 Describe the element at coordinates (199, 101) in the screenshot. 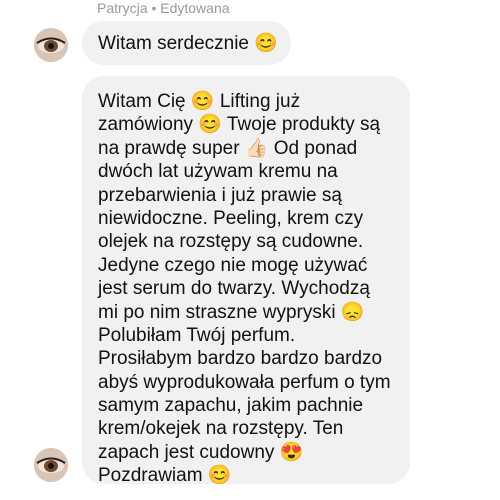

I see `message-text-line: Witam Cię 😊 Lifting już` at that location.